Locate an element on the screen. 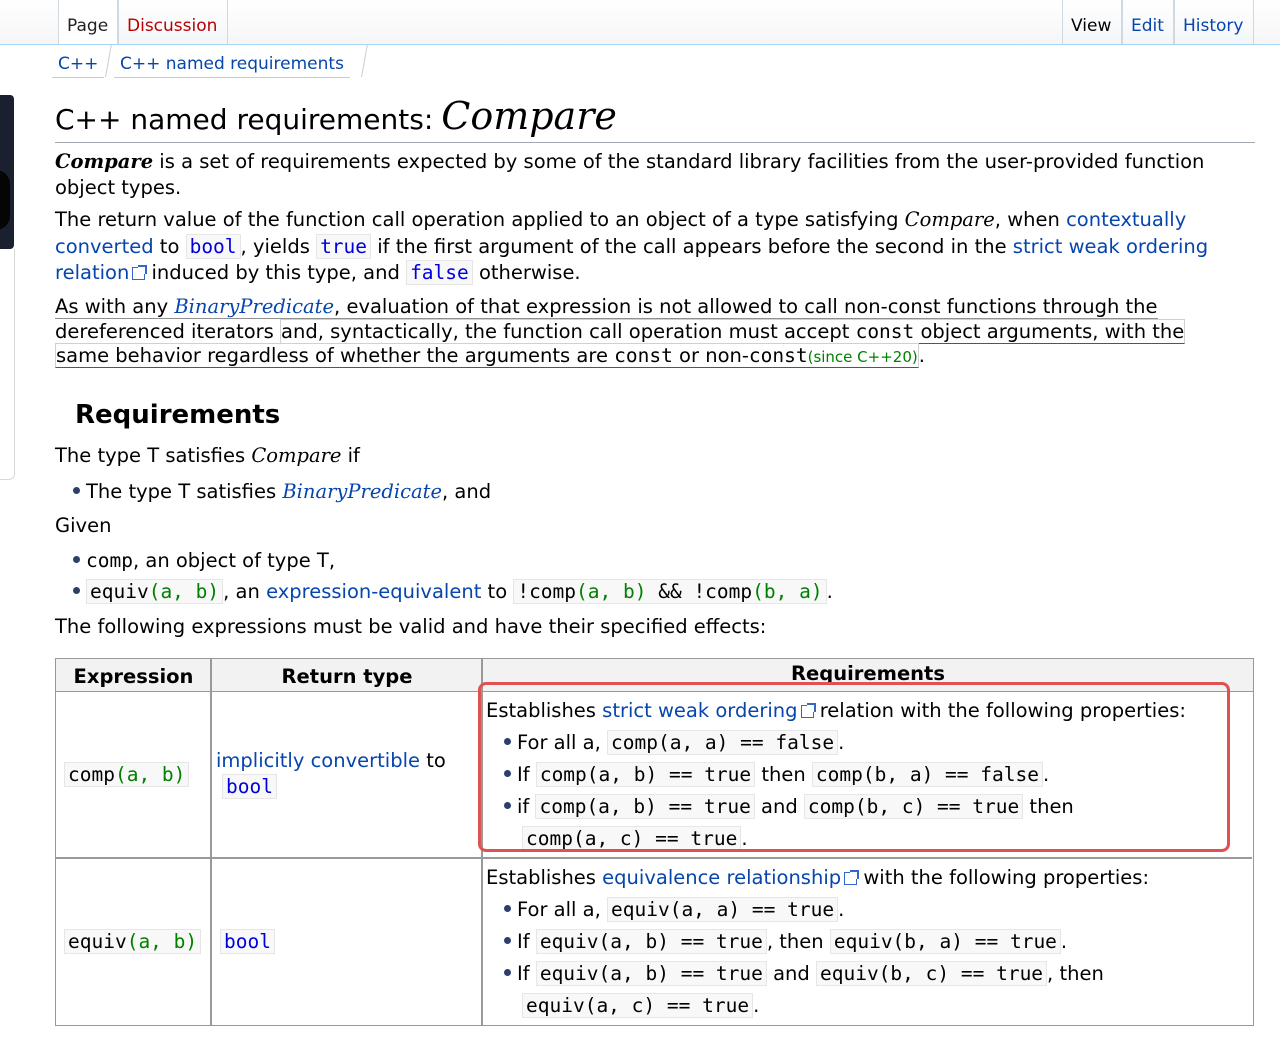 The height and width of the screenshot is (1046, 1280). tab-view: View is located at coordinates (1092, 22).